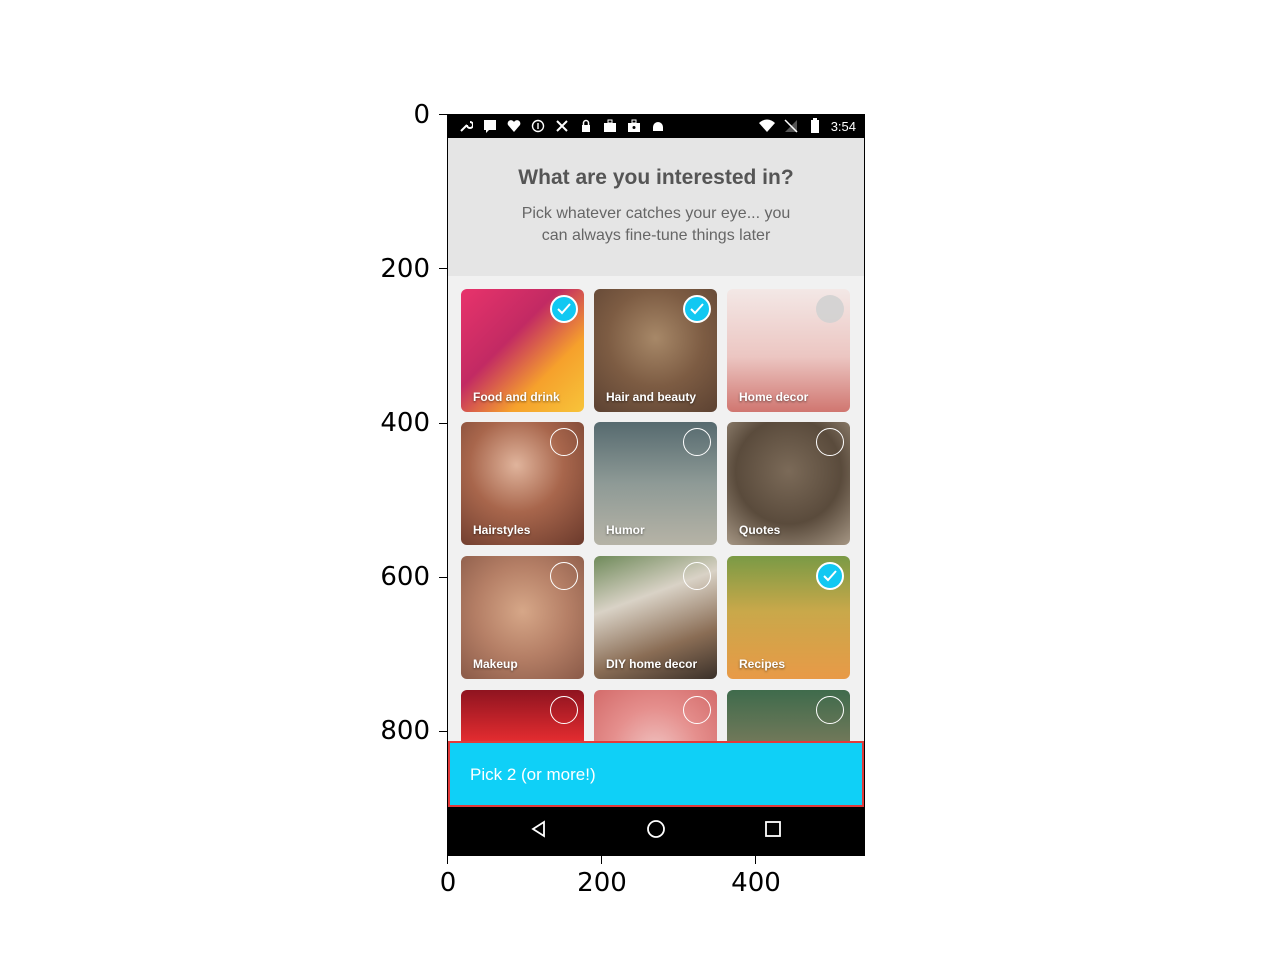  Describe the element at coordinates (756, 883) in the screenshot. I see `x-tick-label: 400` at that location.